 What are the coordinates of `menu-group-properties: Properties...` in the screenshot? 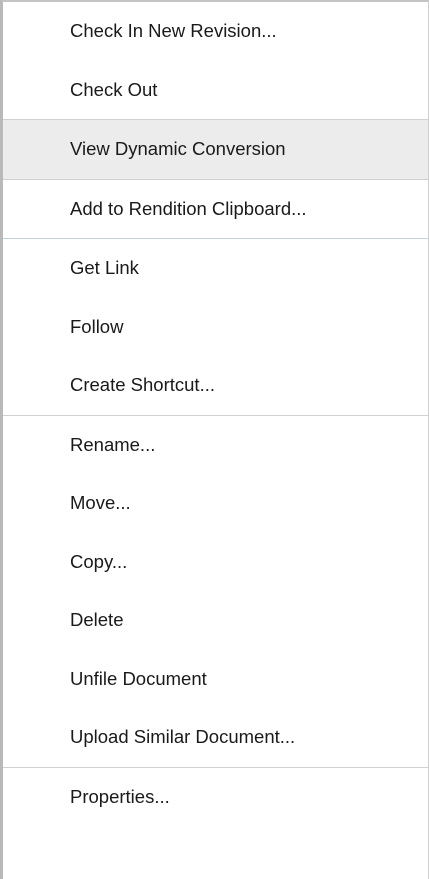 It's located at (215, 797).